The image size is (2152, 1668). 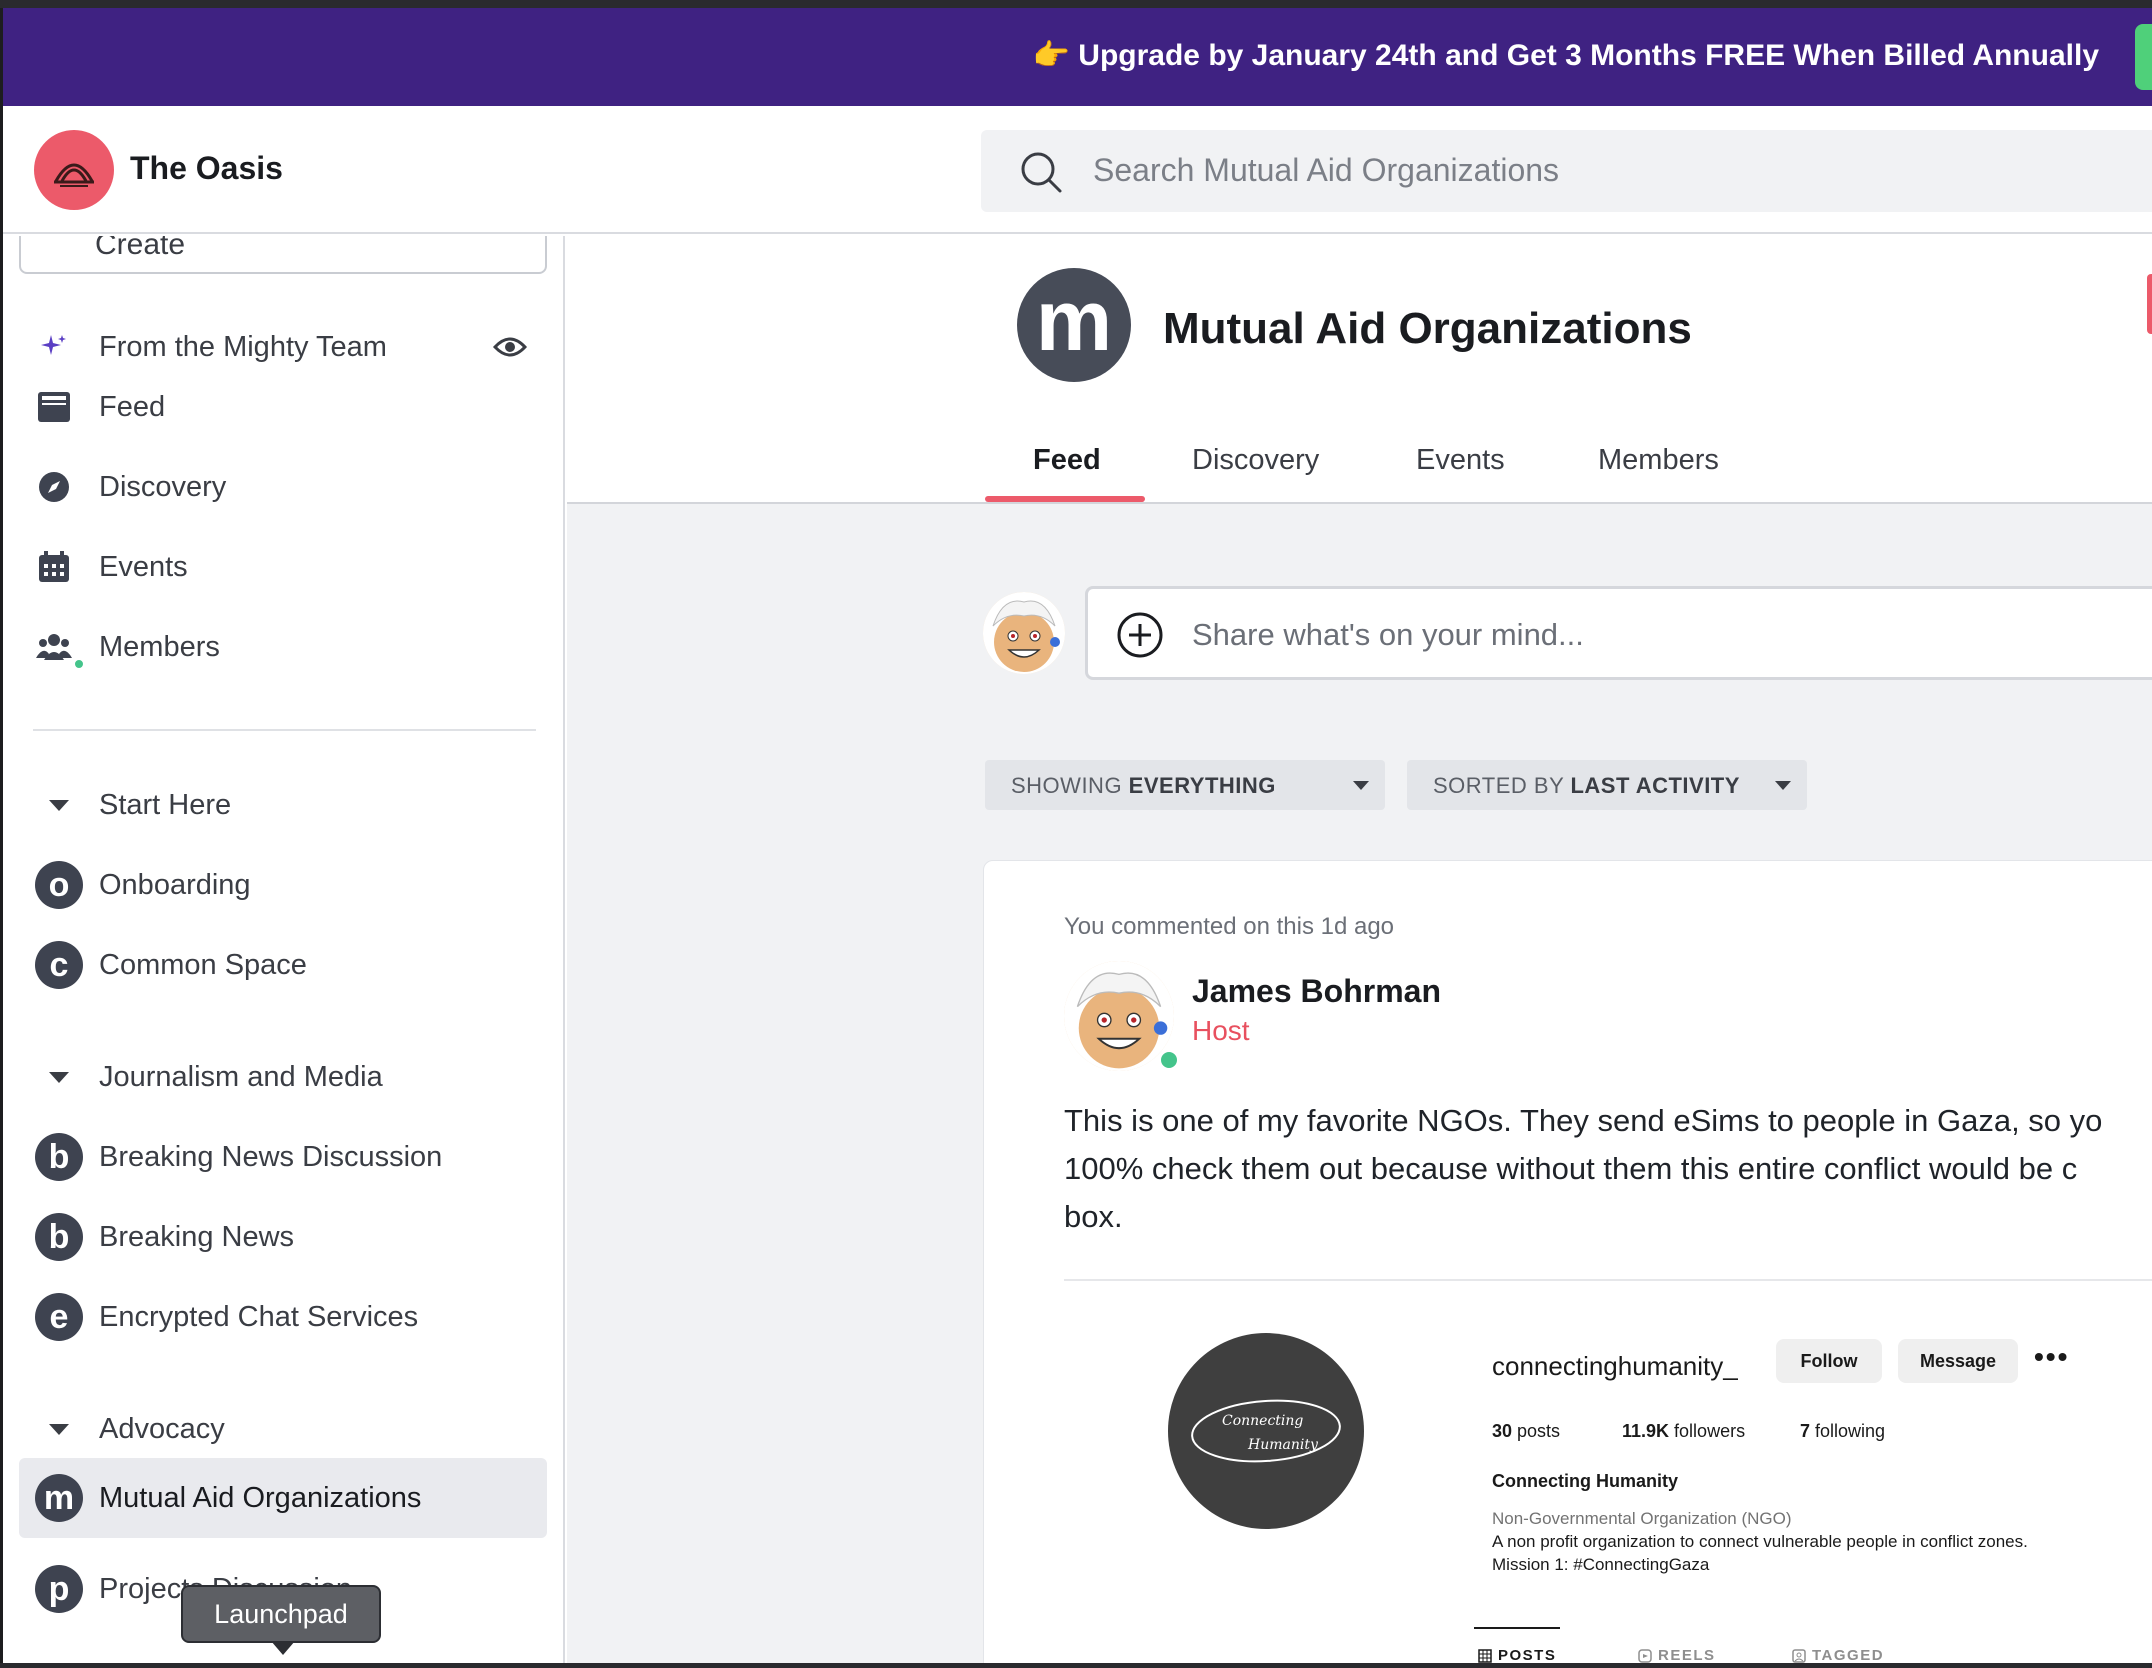 What do you see at coordinates (1316, 991) in the screenshot?
I see `post-author-name: James Bohrman` at bounding box center [1316, 991].